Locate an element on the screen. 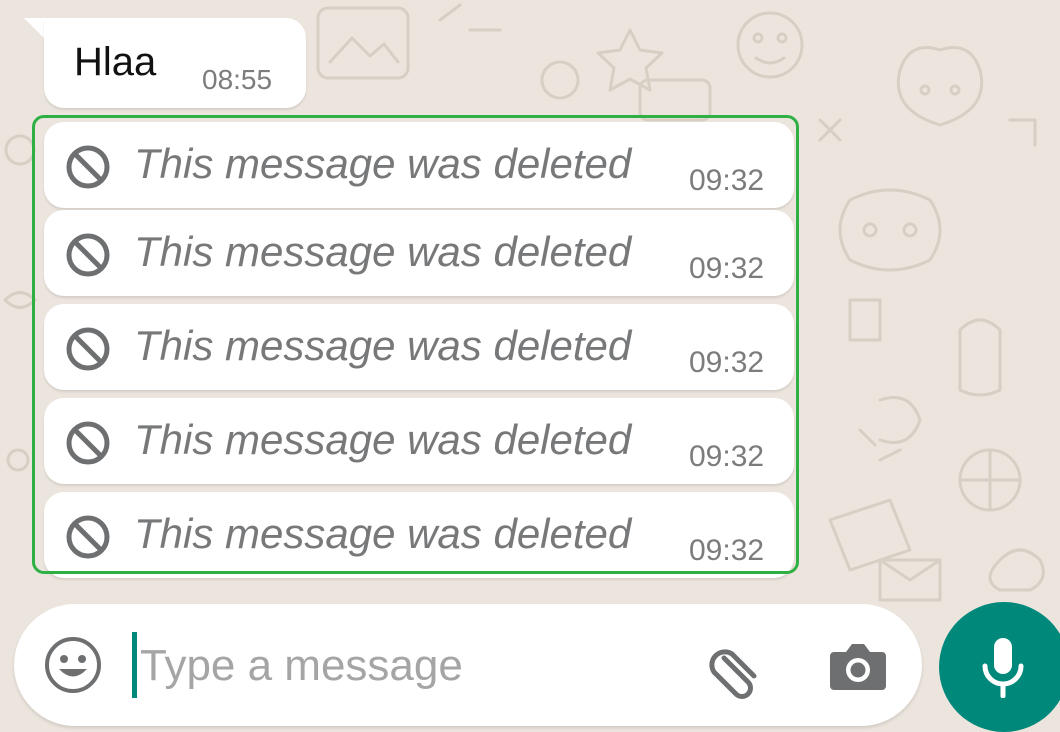 The width and height of the screenshot is (1060, 732). bubble-tail is located at coordinates (35, 29).